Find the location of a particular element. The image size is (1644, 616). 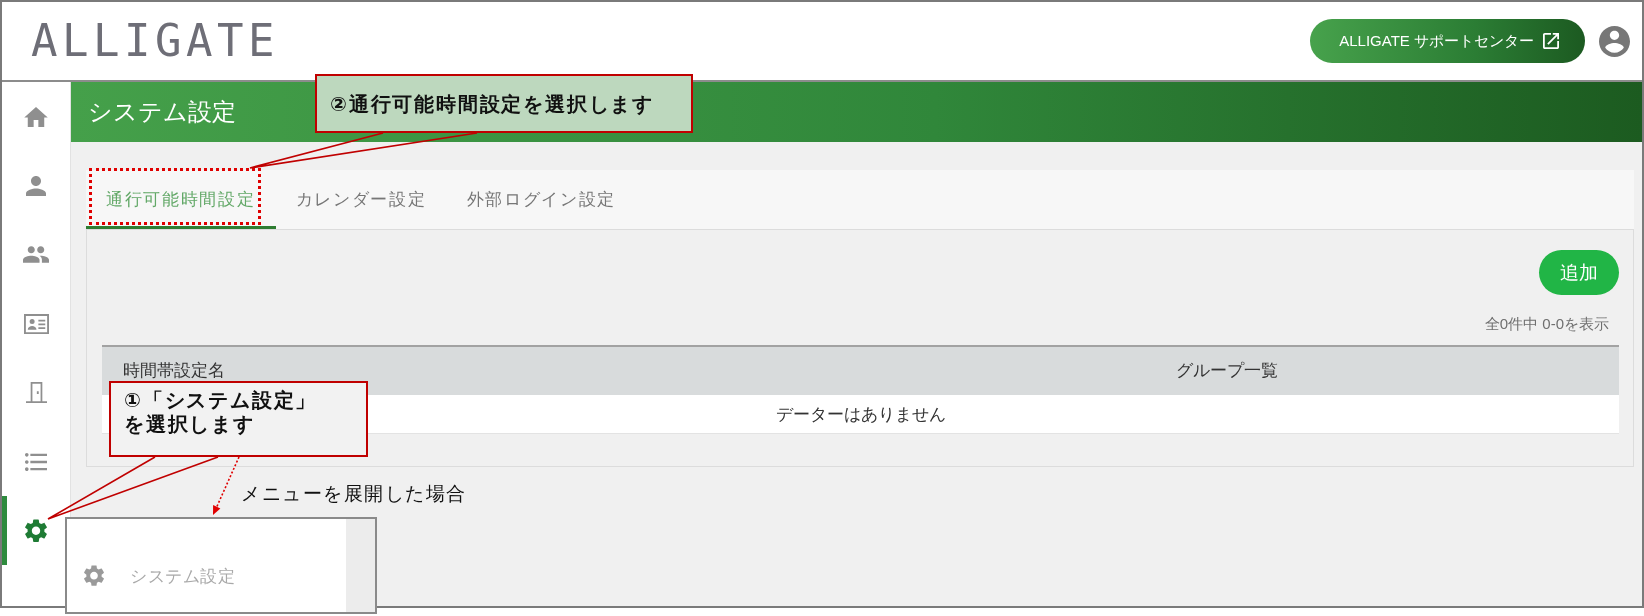

empty-message: データーはありません is located at coordinates (860, 414).